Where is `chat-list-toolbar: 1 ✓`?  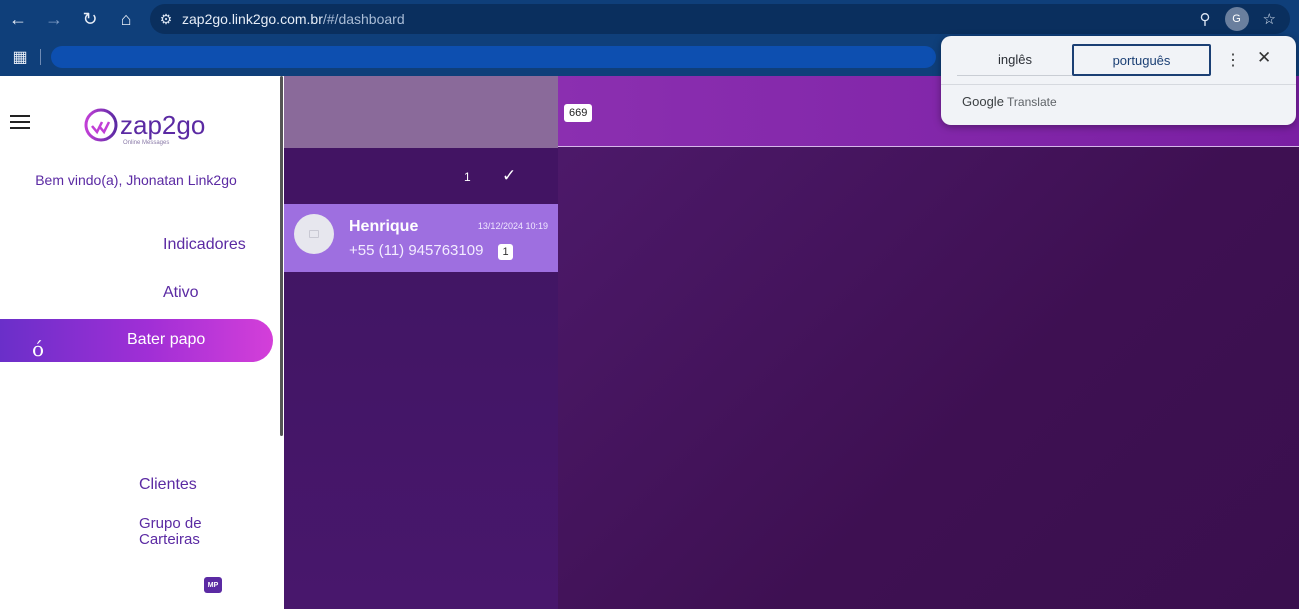
chat-list-toolbar: 1 ✓ is located at coordinates (421, 176).